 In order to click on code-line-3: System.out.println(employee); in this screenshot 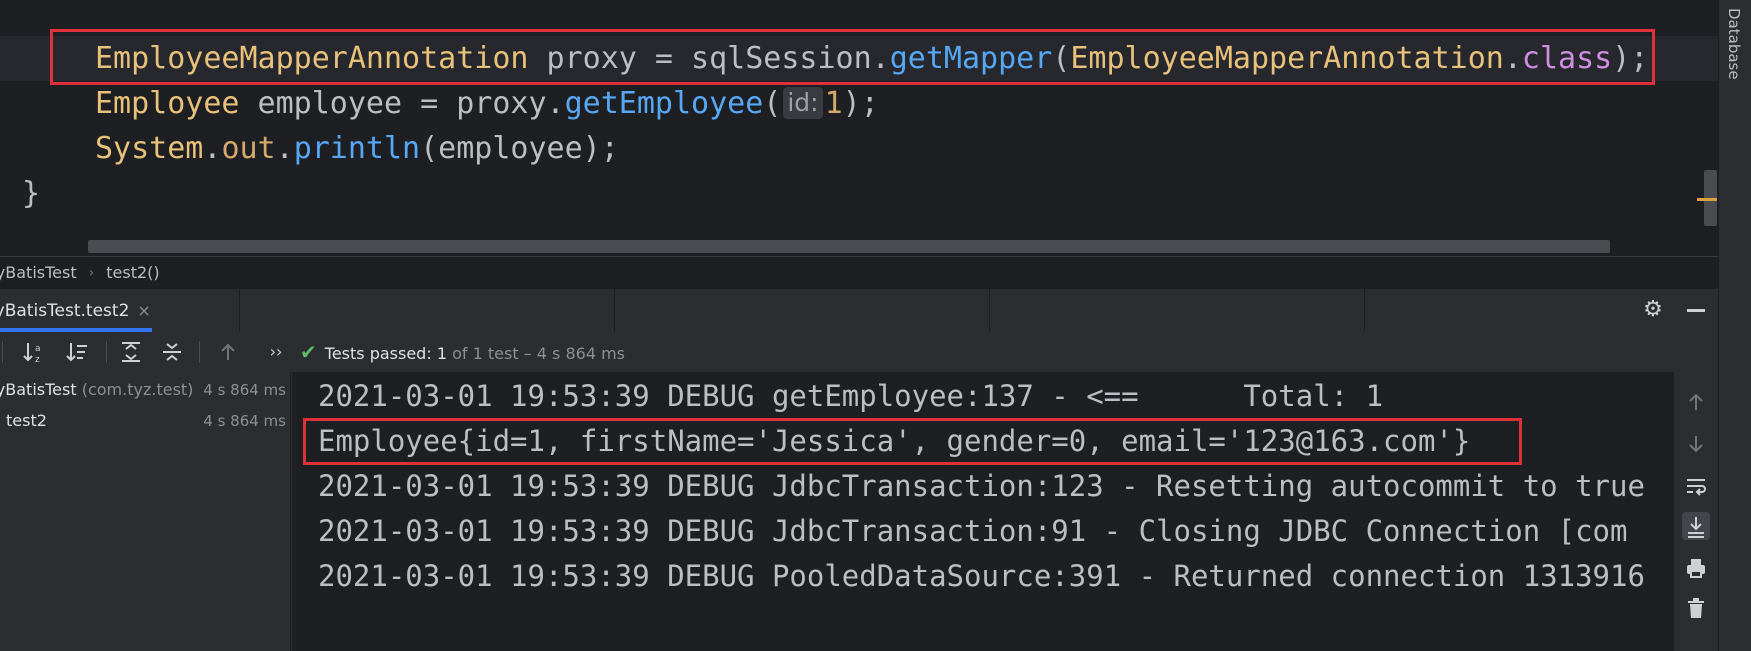, I will do `click(357, 148)`.